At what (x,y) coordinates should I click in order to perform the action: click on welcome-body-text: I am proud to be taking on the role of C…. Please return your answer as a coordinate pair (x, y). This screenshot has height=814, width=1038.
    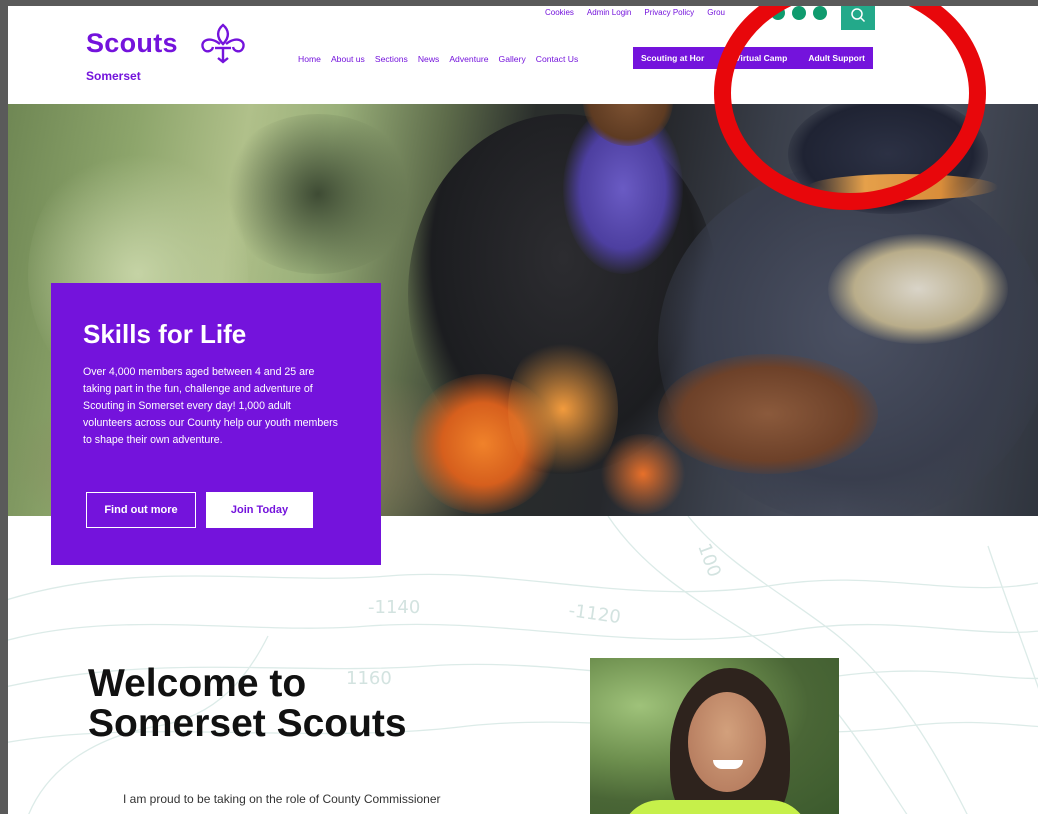
    Looking at the image, I should click on (282, 799).